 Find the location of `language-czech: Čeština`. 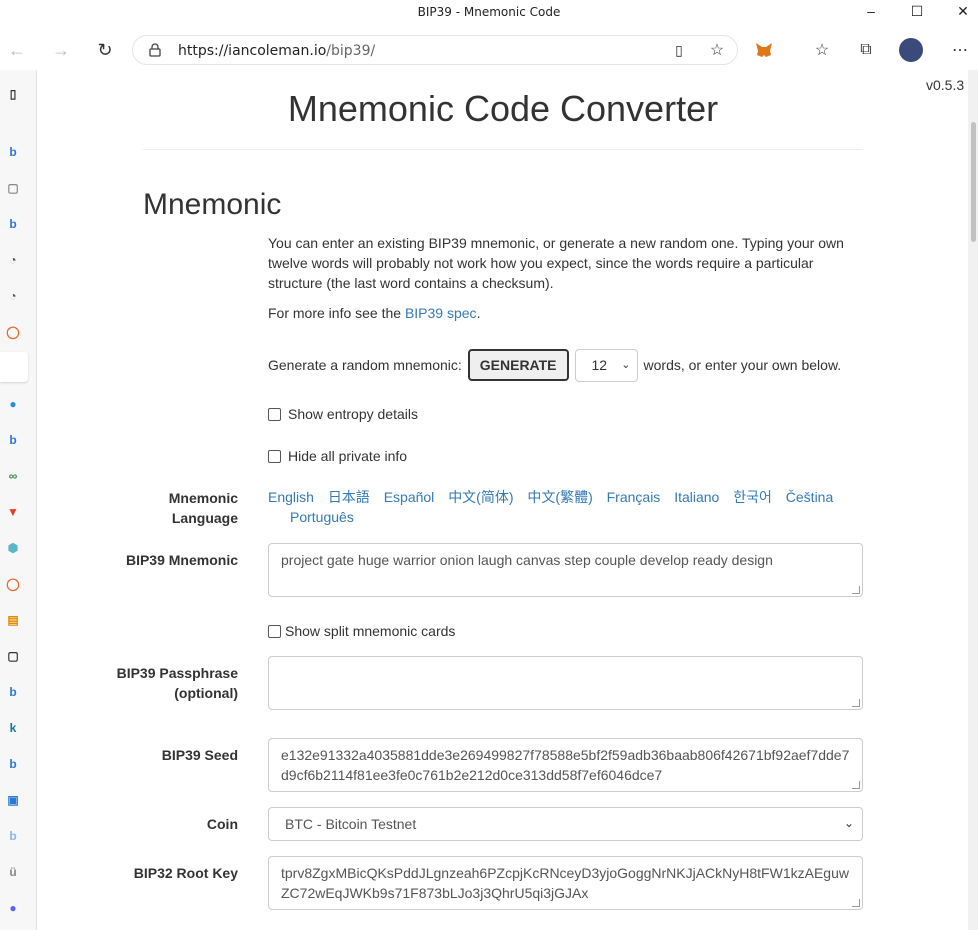

language-czech: Čeština is located at coordinates (809, 497).